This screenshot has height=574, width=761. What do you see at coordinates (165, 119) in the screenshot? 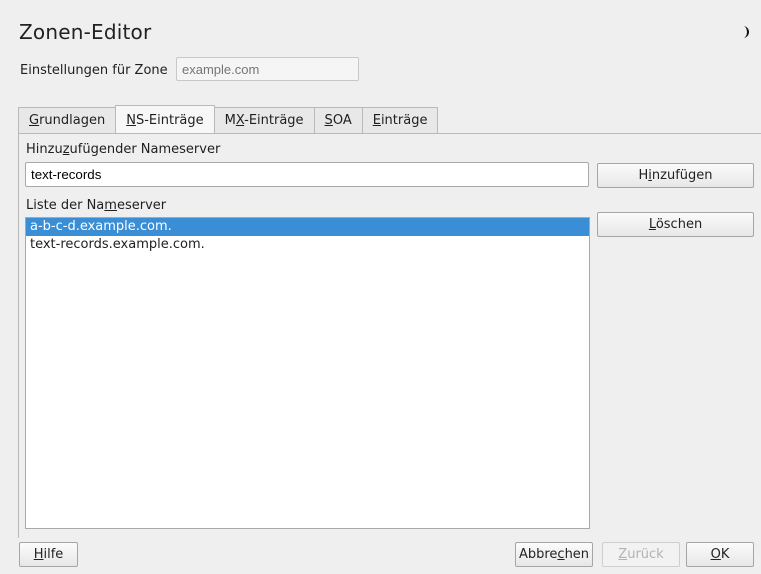
I see `tab-ns-entries: NS-Einträge` at bounding box center [165, 119].